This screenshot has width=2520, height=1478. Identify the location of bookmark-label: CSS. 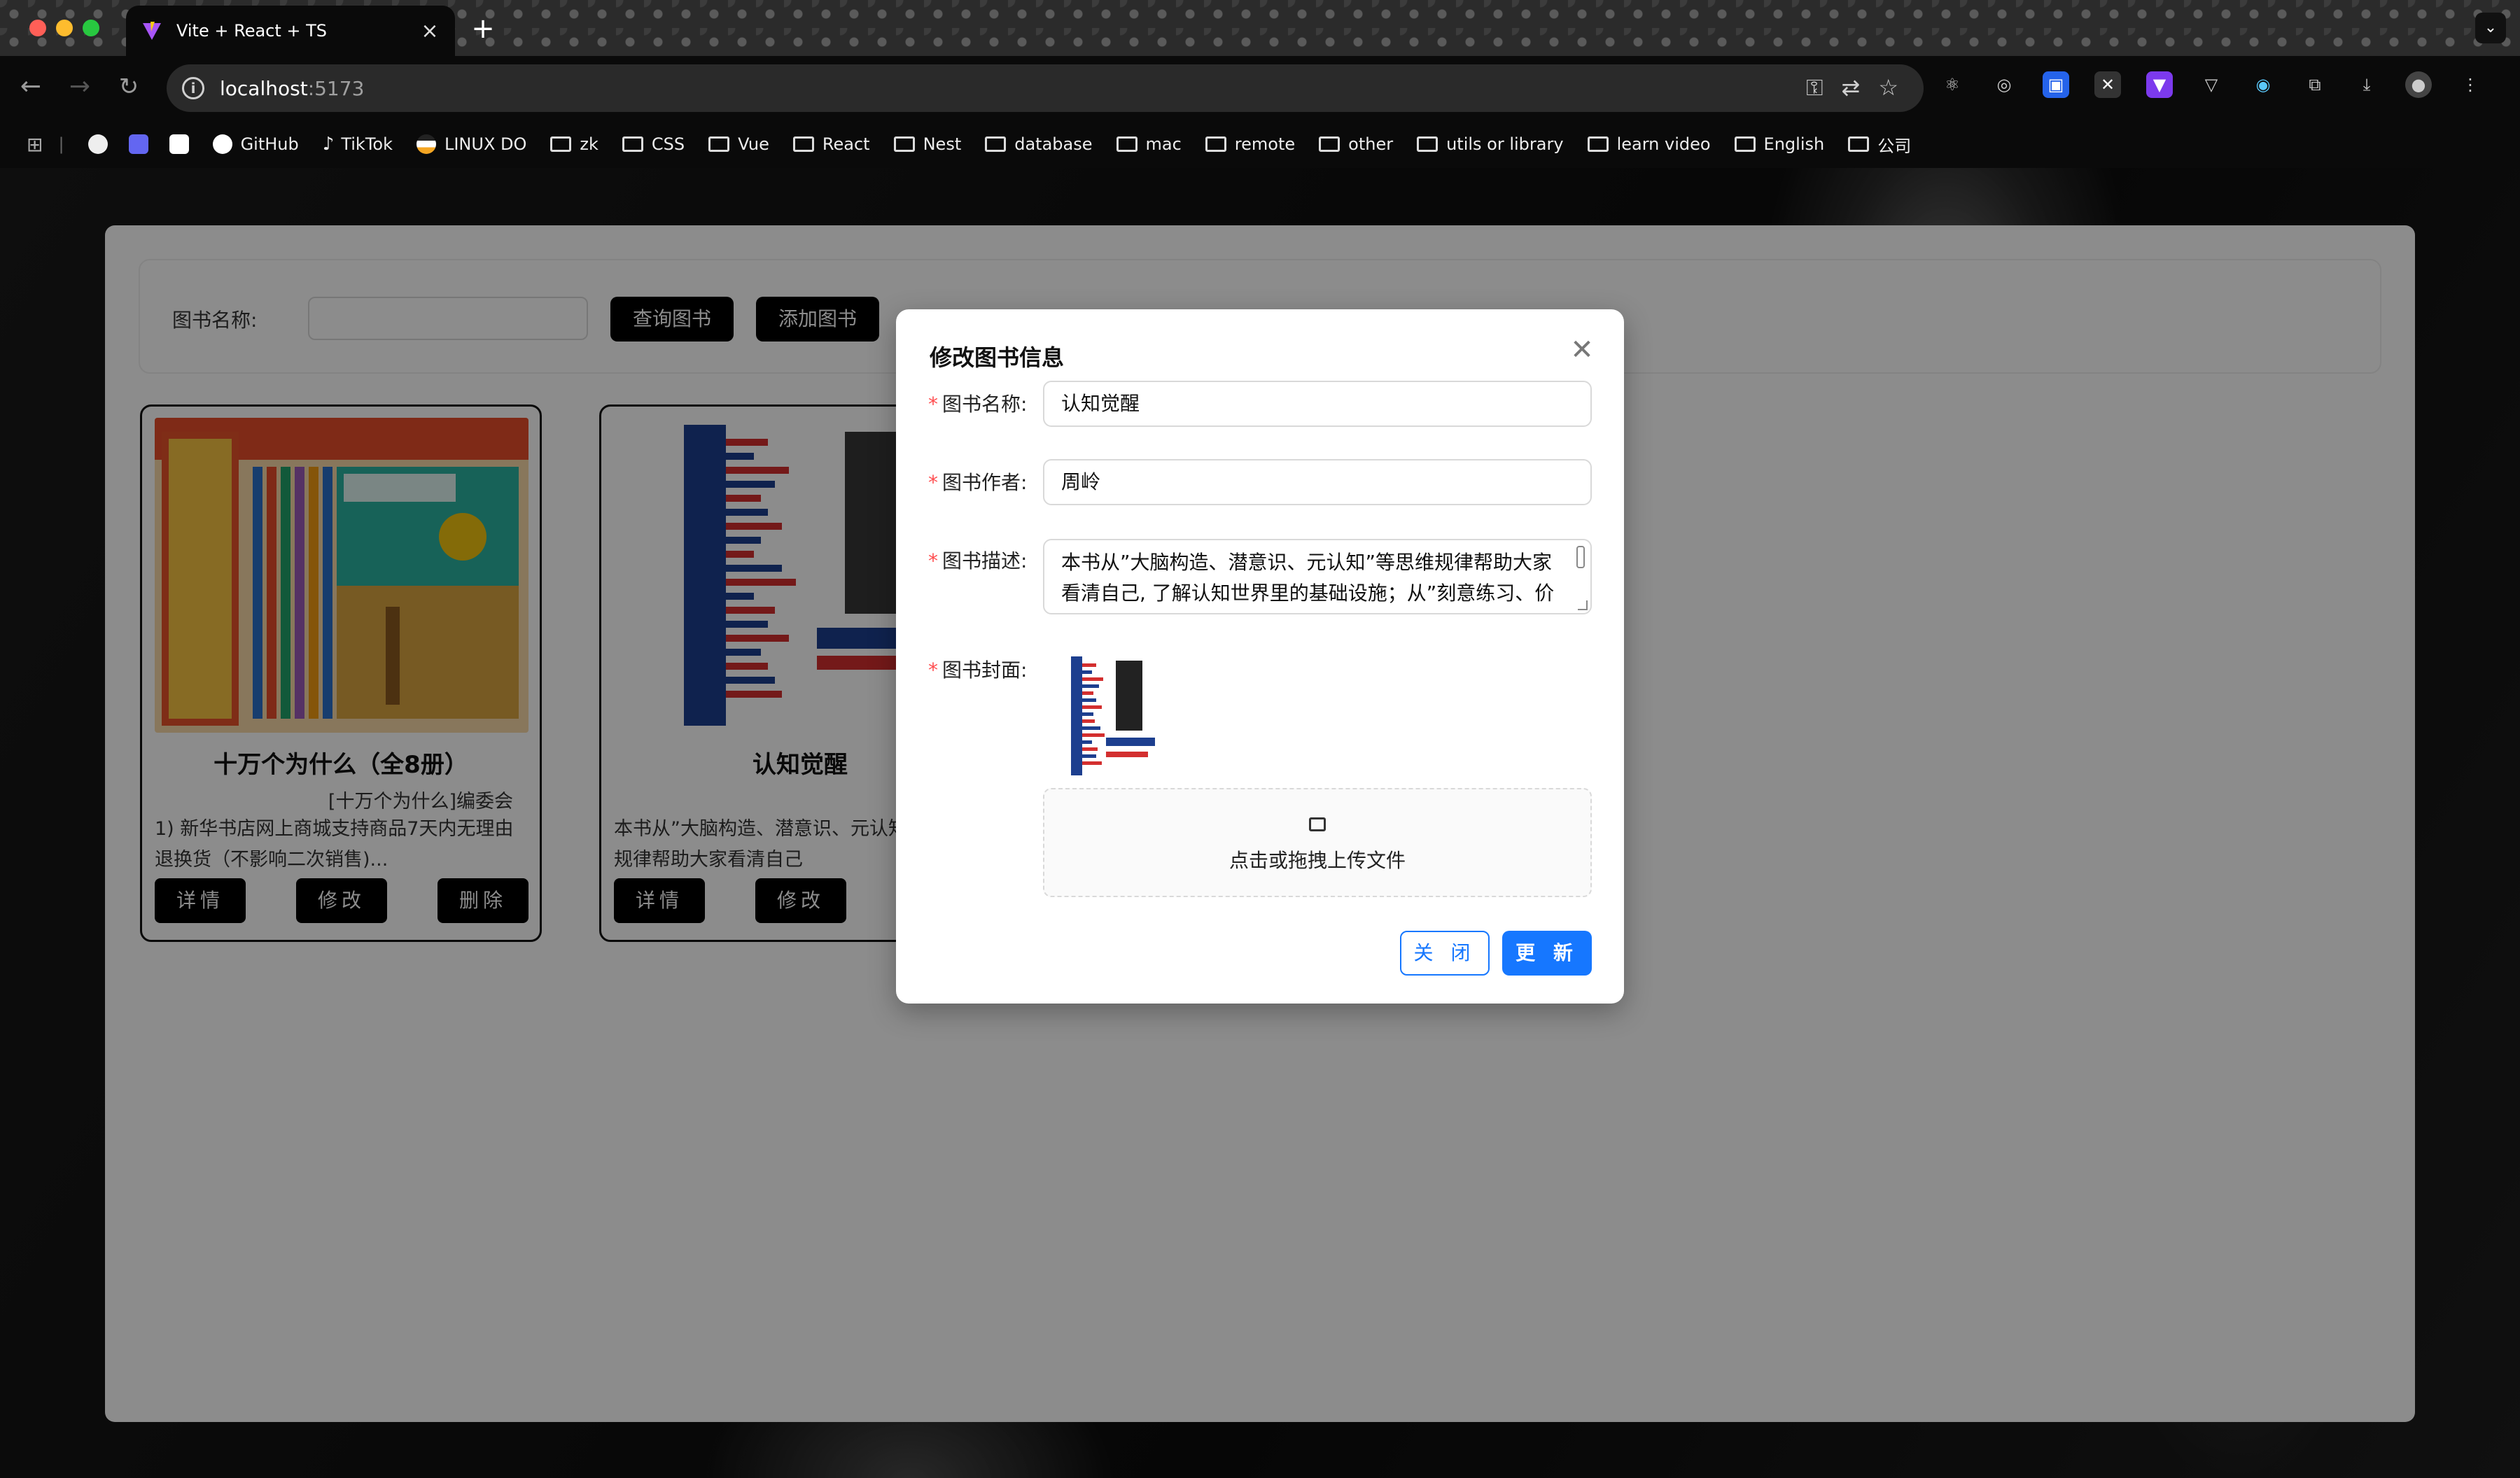
(668, 144).